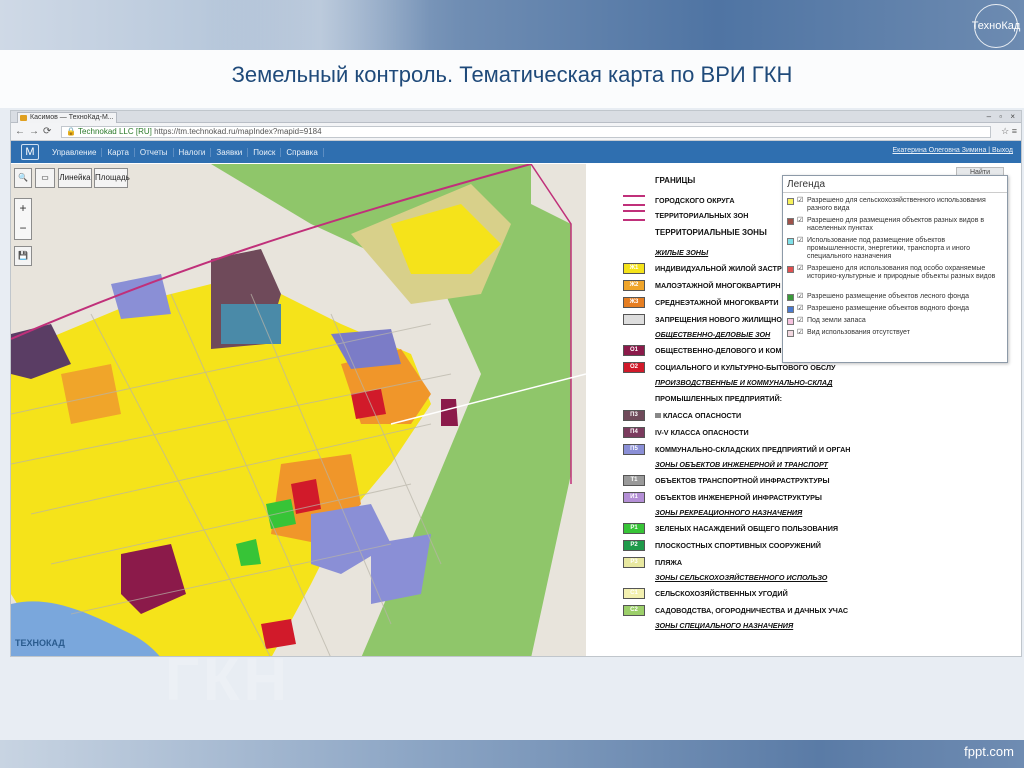 Image resolution: width=1024 pixels, height=768 pixels. What do you see at coordinates (717, 302) in the screenshot?
I see `legend-zone-label: СРЕДНЕЭТАЖНОЙ МНОГОКВАРТИ` at bounding box center [717, 302].